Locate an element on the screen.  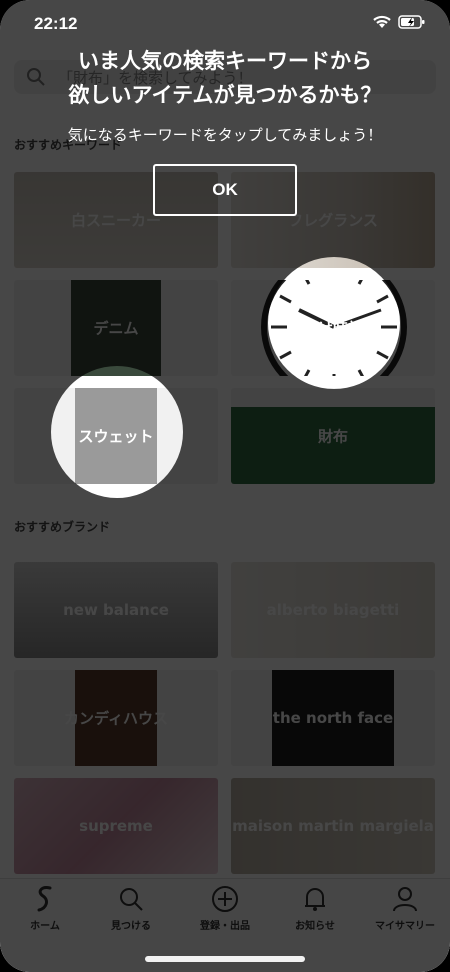
coach-title-line1: いま人気の検索キーワードから is located at coordinates (225, 61).